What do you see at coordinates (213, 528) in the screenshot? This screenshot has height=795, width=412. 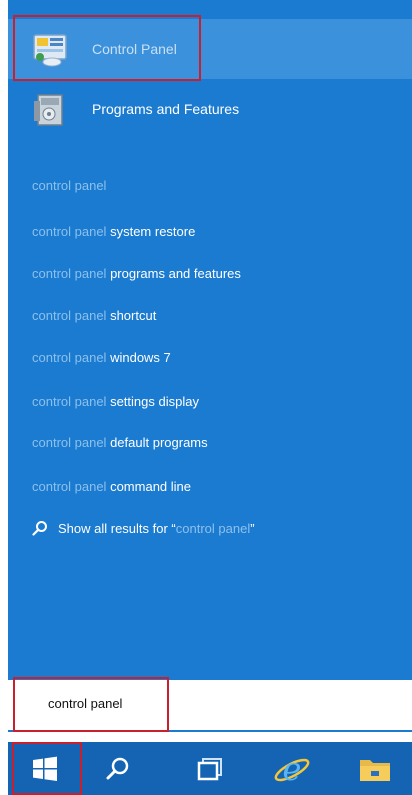 I see `show-all-query: control panel` at bounding box center [213, 528].